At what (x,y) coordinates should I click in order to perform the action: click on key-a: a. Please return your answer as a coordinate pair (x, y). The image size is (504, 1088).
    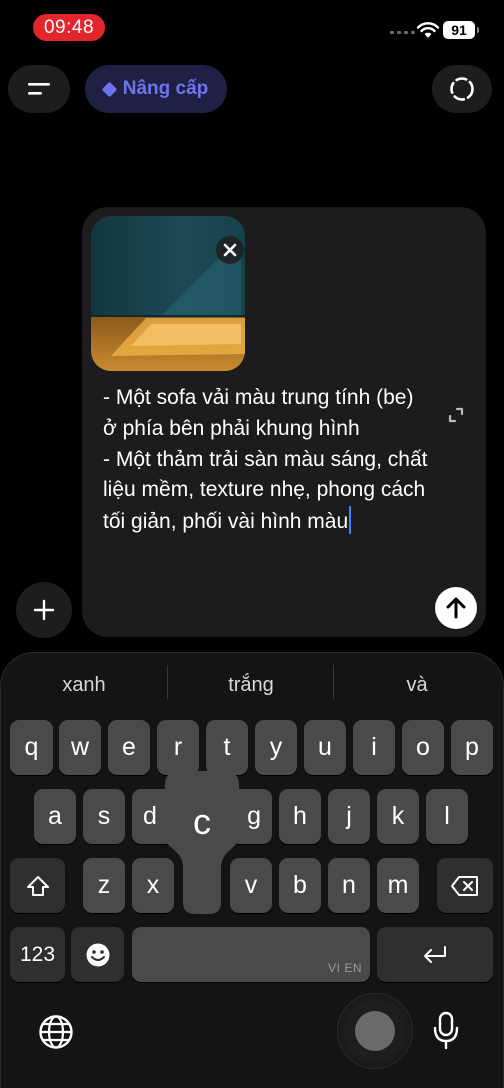
    Looking at the image, I should click on (55, 816).